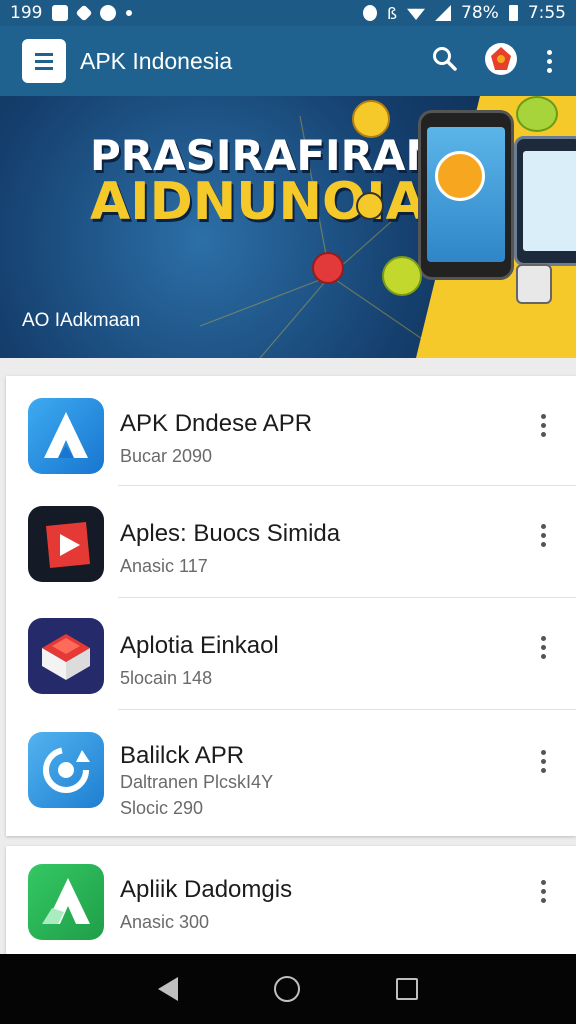 This screenshot has width=576, height=1024. What do you see at coordinates (168, 989) in the screenshot?
I see `back-icon` at bounding box center [168, 989].